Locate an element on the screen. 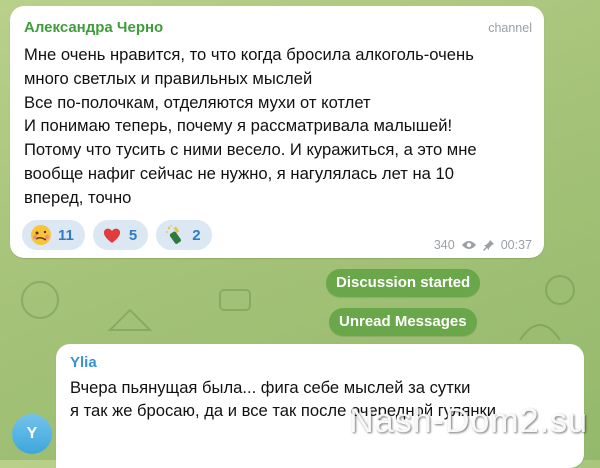 The image size is (600, 468). message-meta: 340 00:37 is located at coordinates (483, 245).